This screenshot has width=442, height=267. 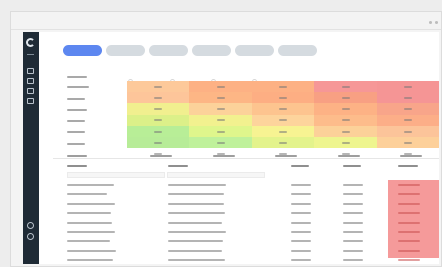 What do you see at coordinates (413, 219) in the screenshot?
I see `highlight-column` at bounding box center [413, 219].